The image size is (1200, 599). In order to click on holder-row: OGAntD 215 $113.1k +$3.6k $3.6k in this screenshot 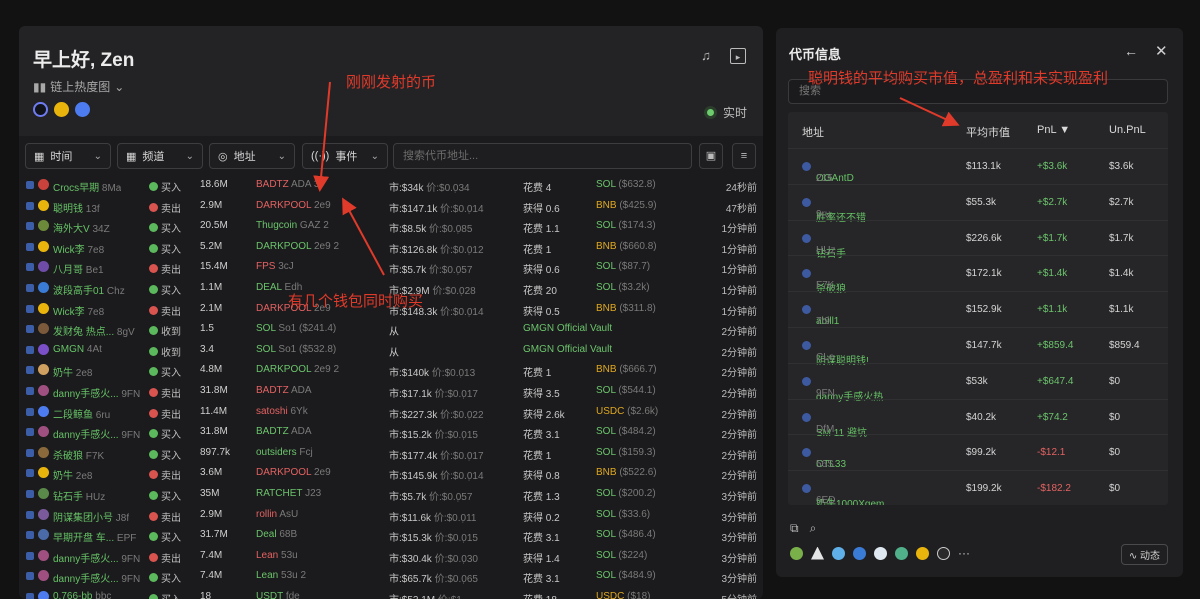, I will do `click(978, 166)`.